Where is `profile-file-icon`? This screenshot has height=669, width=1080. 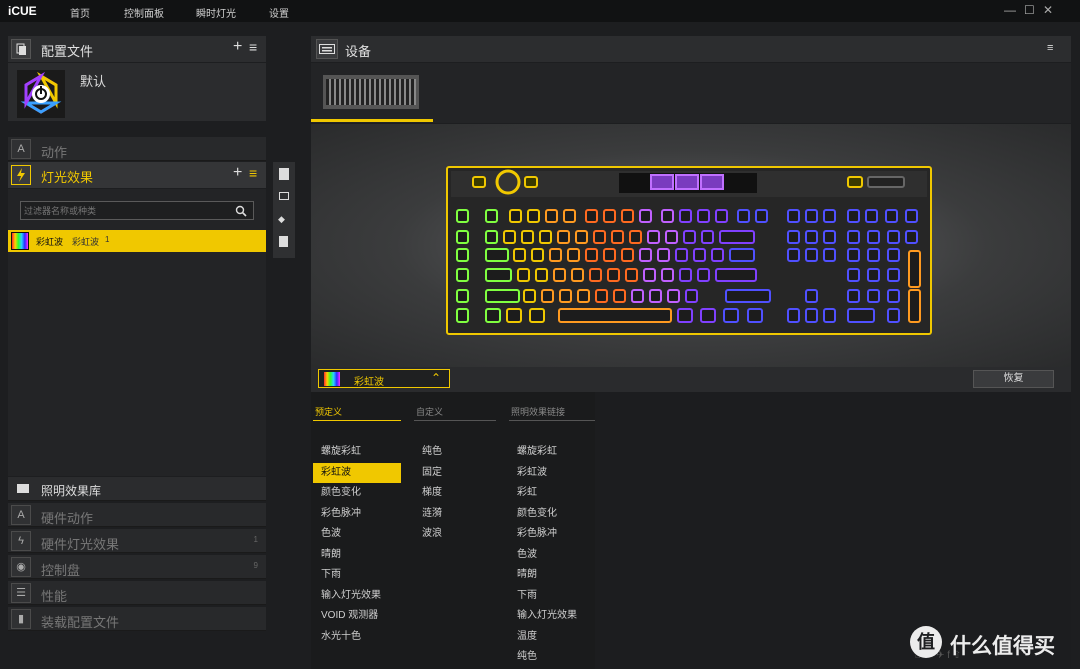
profile-file-icon is located at coordinates (21, 49).